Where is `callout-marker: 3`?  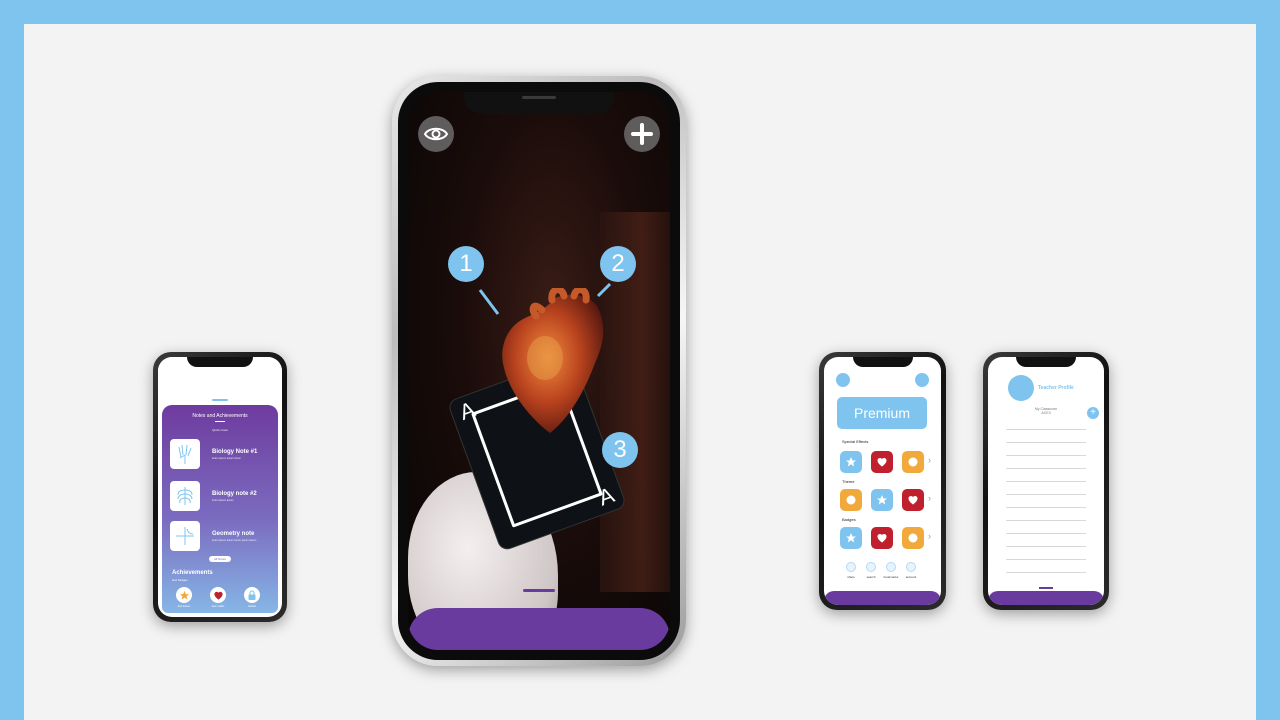
callout-marker: 3 is located at coordinates (620, 450).